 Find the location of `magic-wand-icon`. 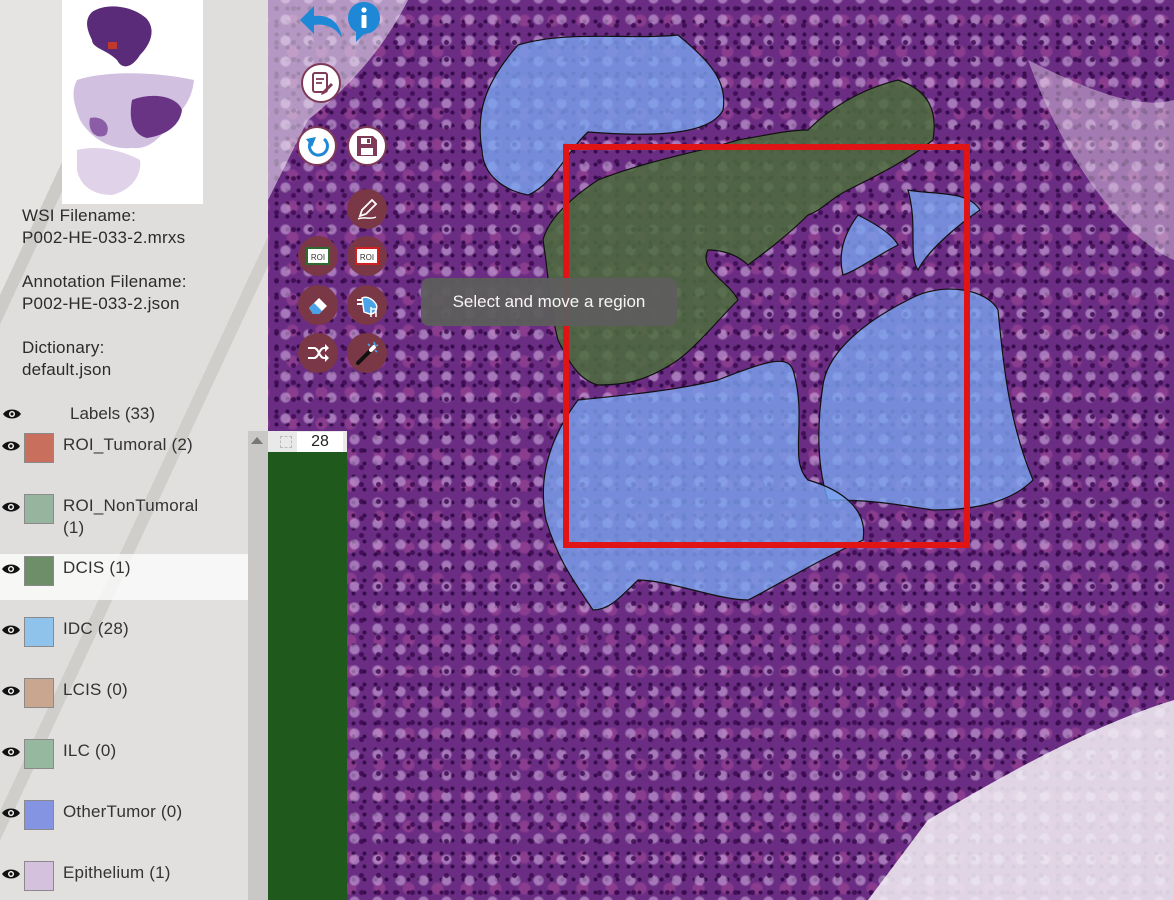

magic-wand-icon is located at coordinates (367, 353).